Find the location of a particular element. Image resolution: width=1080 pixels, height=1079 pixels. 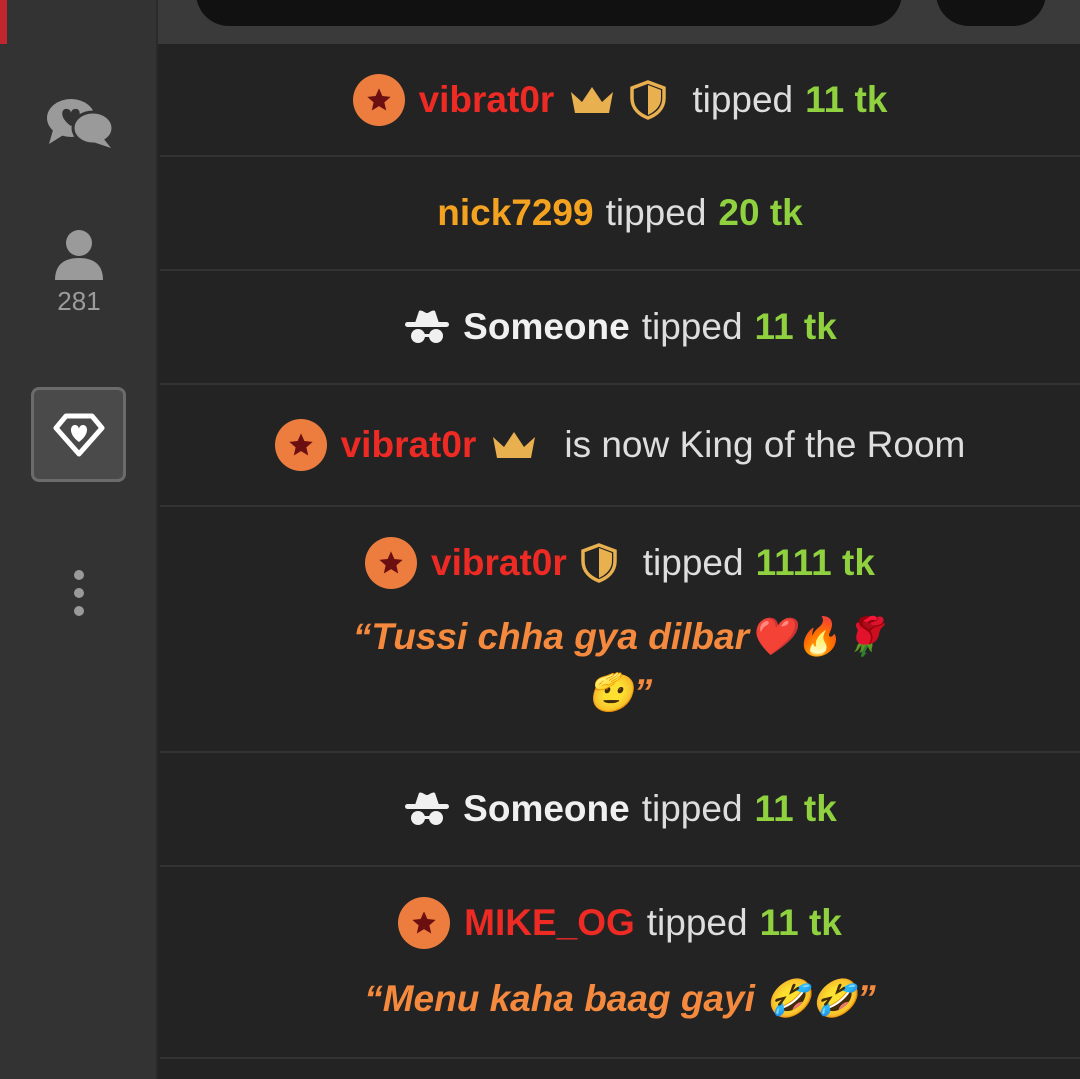

king-status-text: is now King of the Room is located at coordinates (765, 444).